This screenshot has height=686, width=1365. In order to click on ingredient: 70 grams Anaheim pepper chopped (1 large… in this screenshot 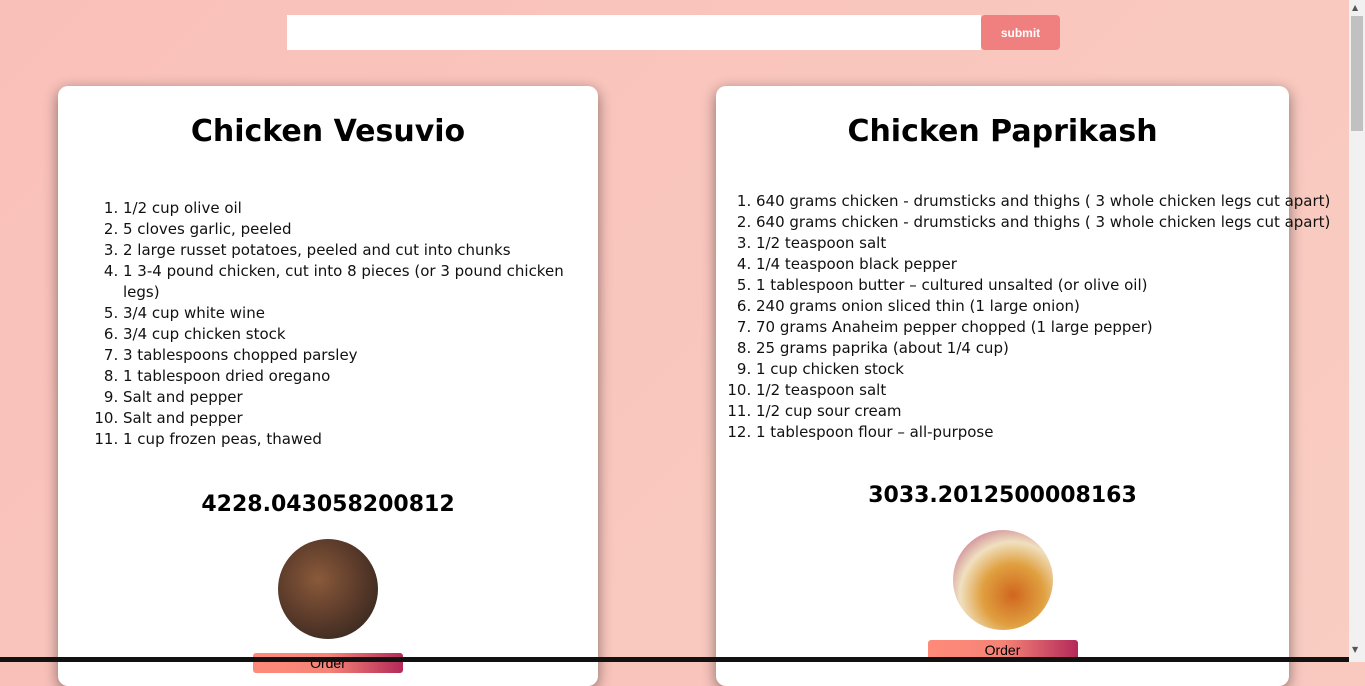, I will do `click(1022, 327)`.